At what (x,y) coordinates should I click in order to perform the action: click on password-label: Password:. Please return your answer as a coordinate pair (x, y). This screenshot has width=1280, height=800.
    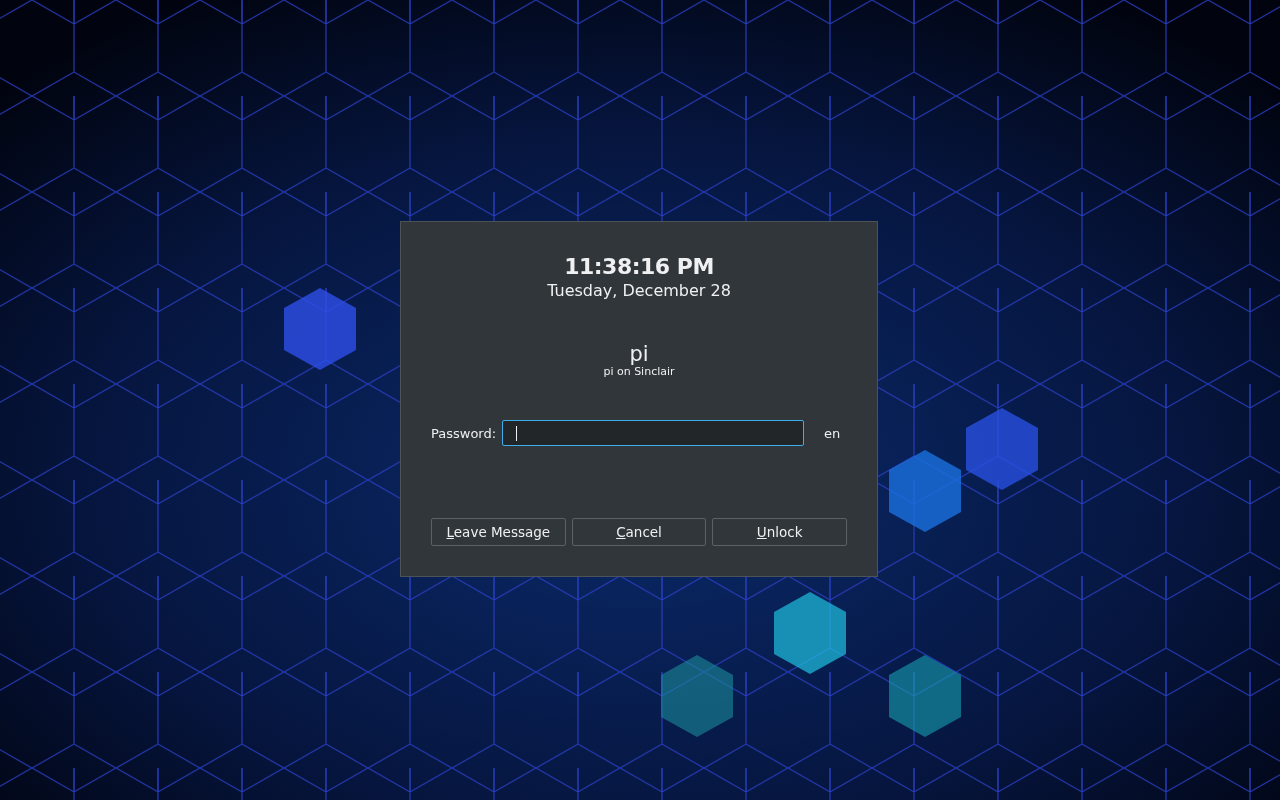
    Looking at the image, I should click on (464, 433).